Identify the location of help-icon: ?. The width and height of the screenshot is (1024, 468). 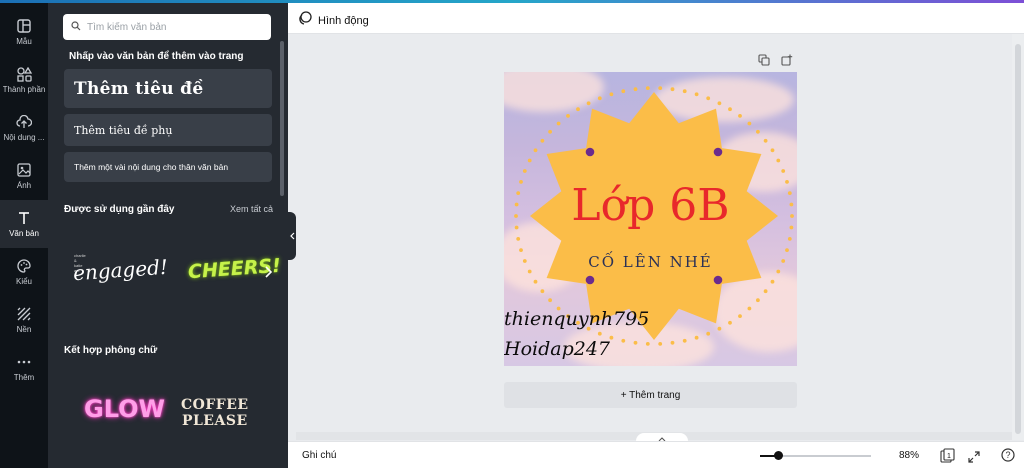
(1008, 457).